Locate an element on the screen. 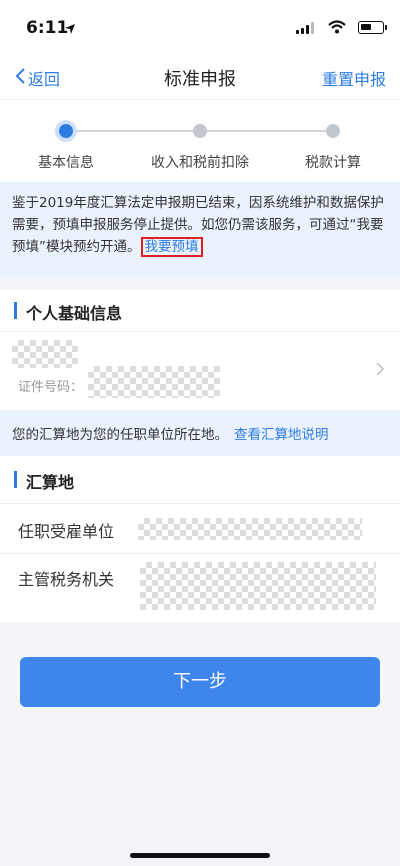 Image resolution: width=400 pixels, height=866 pixels. wifi-icon is located at coordinates (337, 28).